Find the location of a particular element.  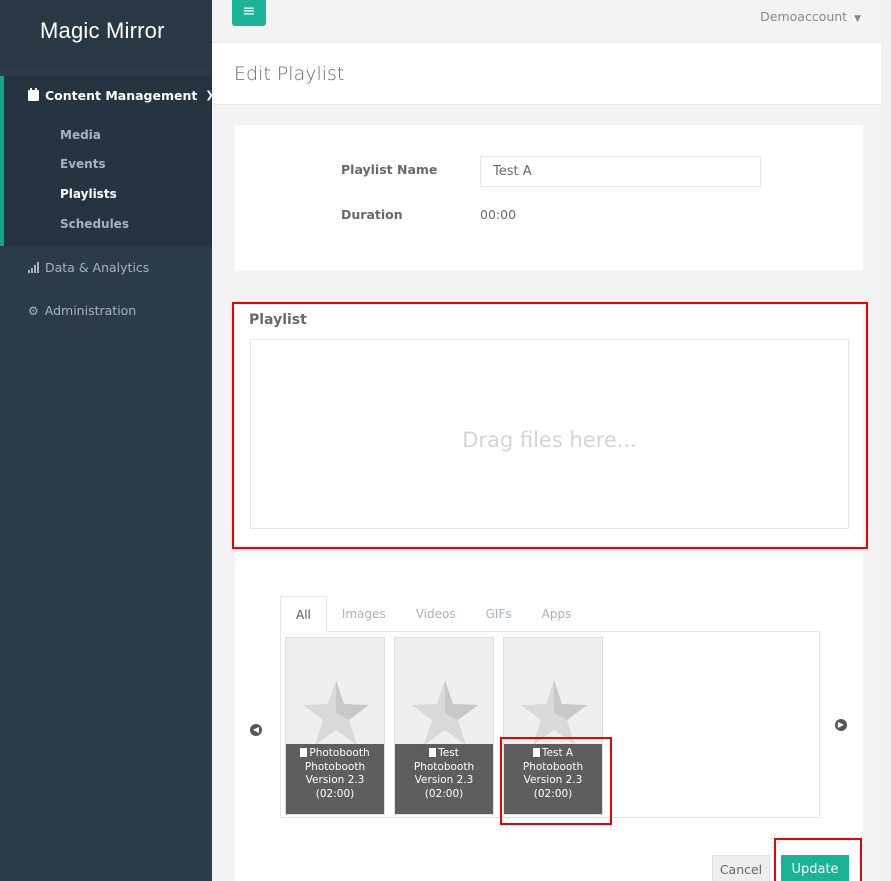

nav-administration: ⚙ Administration is located at coordinates (82, 310).